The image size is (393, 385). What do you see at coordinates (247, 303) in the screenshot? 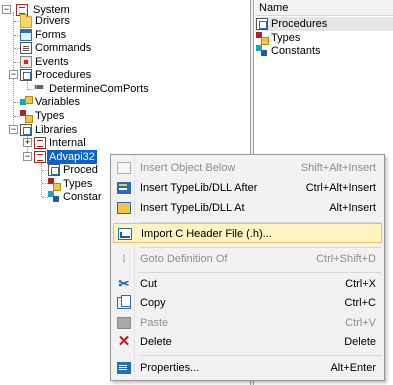
I see `menu-item-copy: Copy Ctrl+C` at bounding box center [247, 303].